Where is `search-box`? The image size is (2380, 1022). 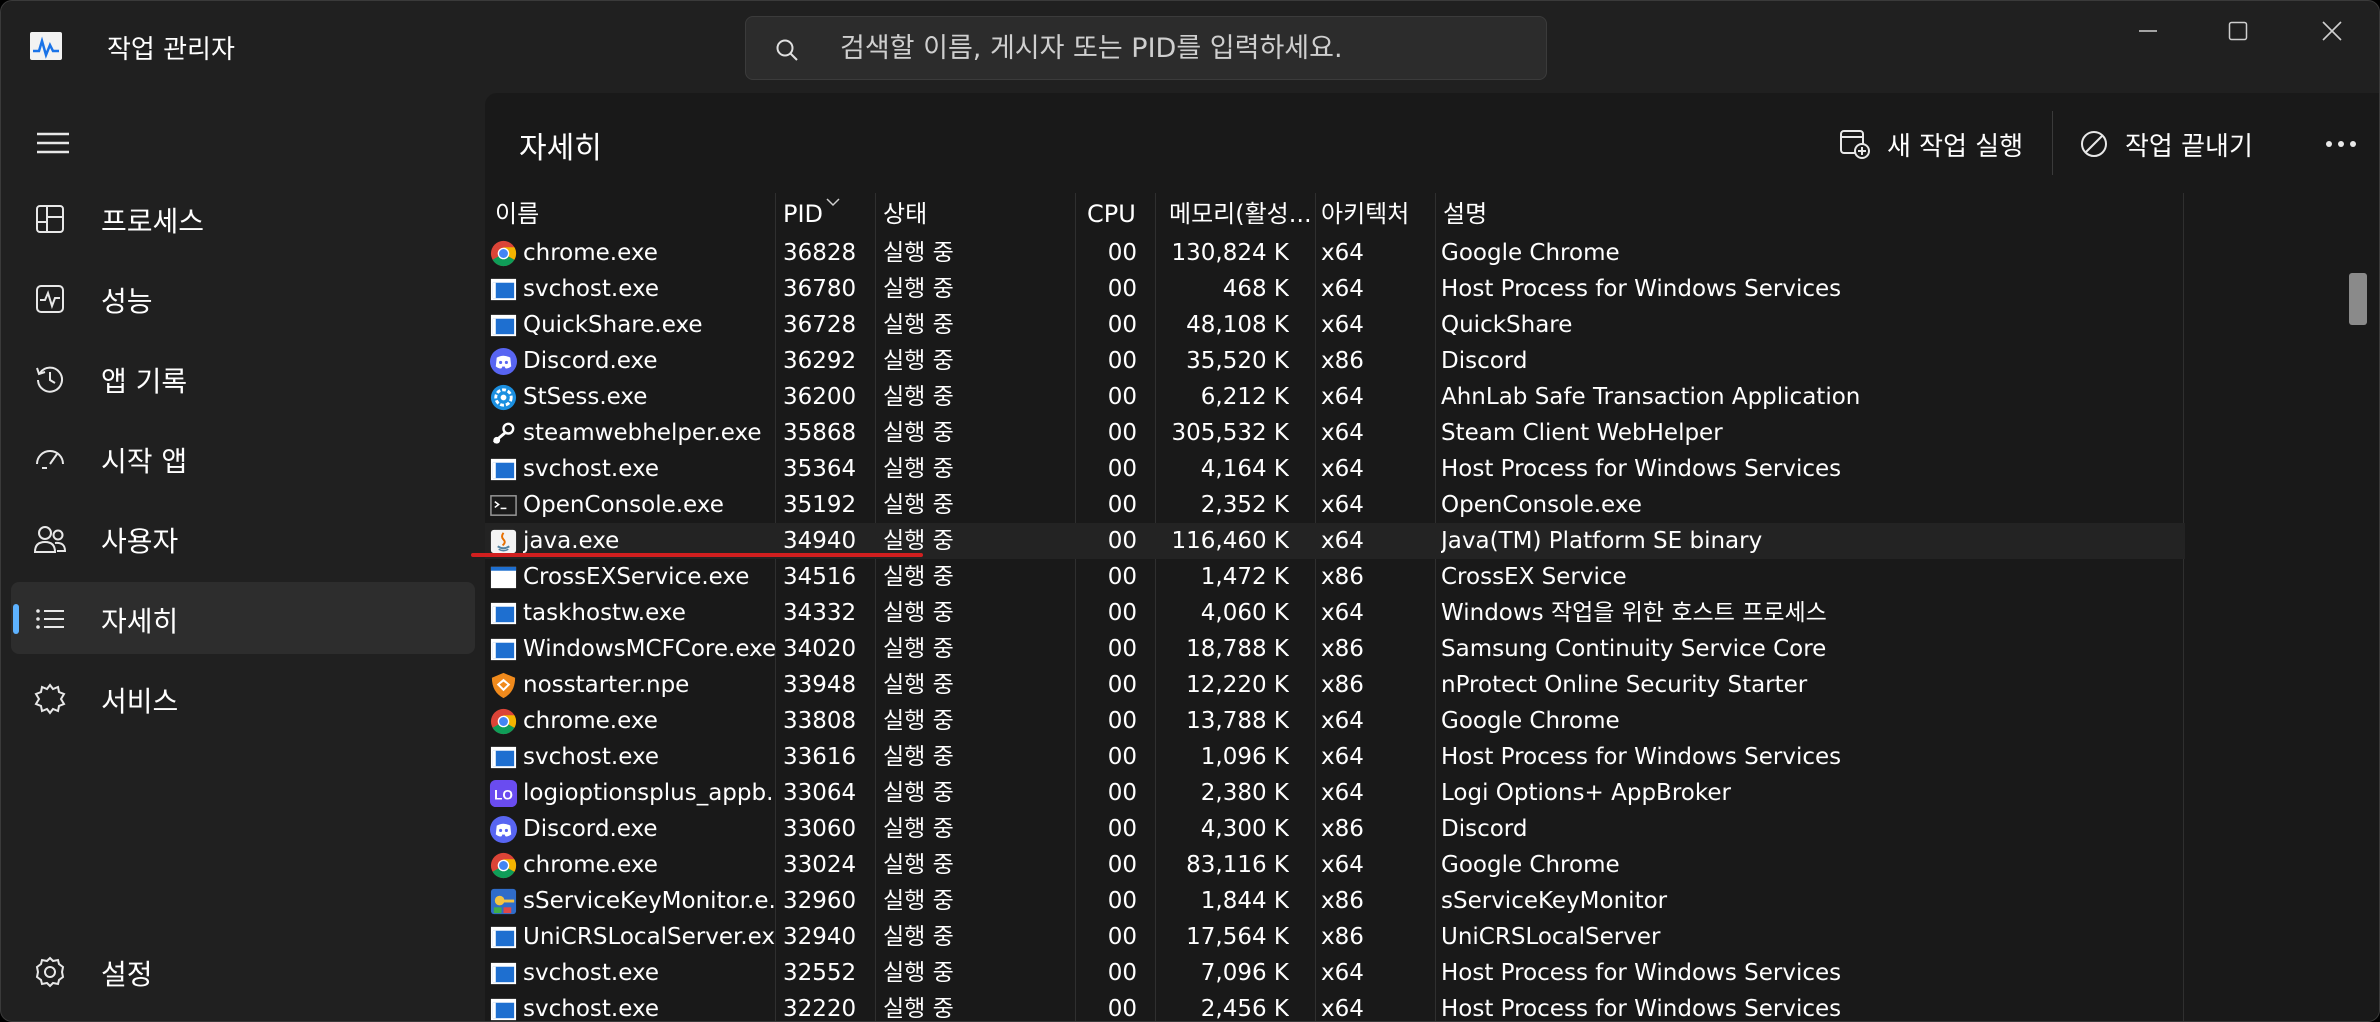 search-box is located at coordinates (1146, 48).